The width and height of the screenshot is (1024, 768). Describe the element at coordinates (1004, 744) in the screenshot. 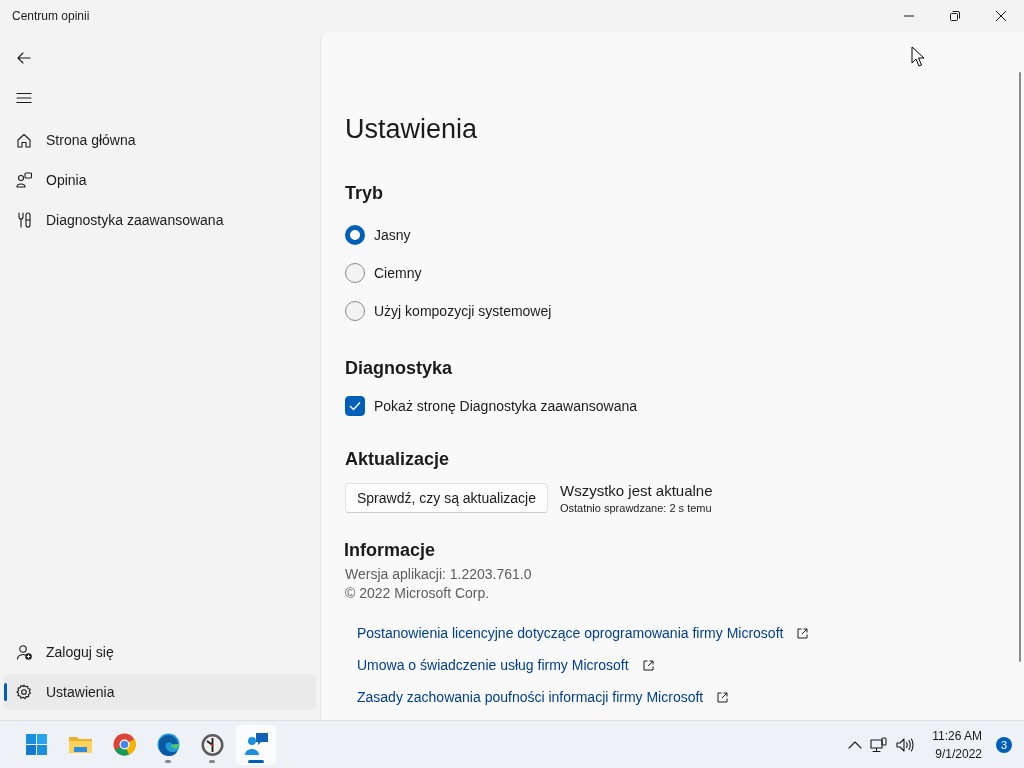

I see `notification-badge: 3` at that location.